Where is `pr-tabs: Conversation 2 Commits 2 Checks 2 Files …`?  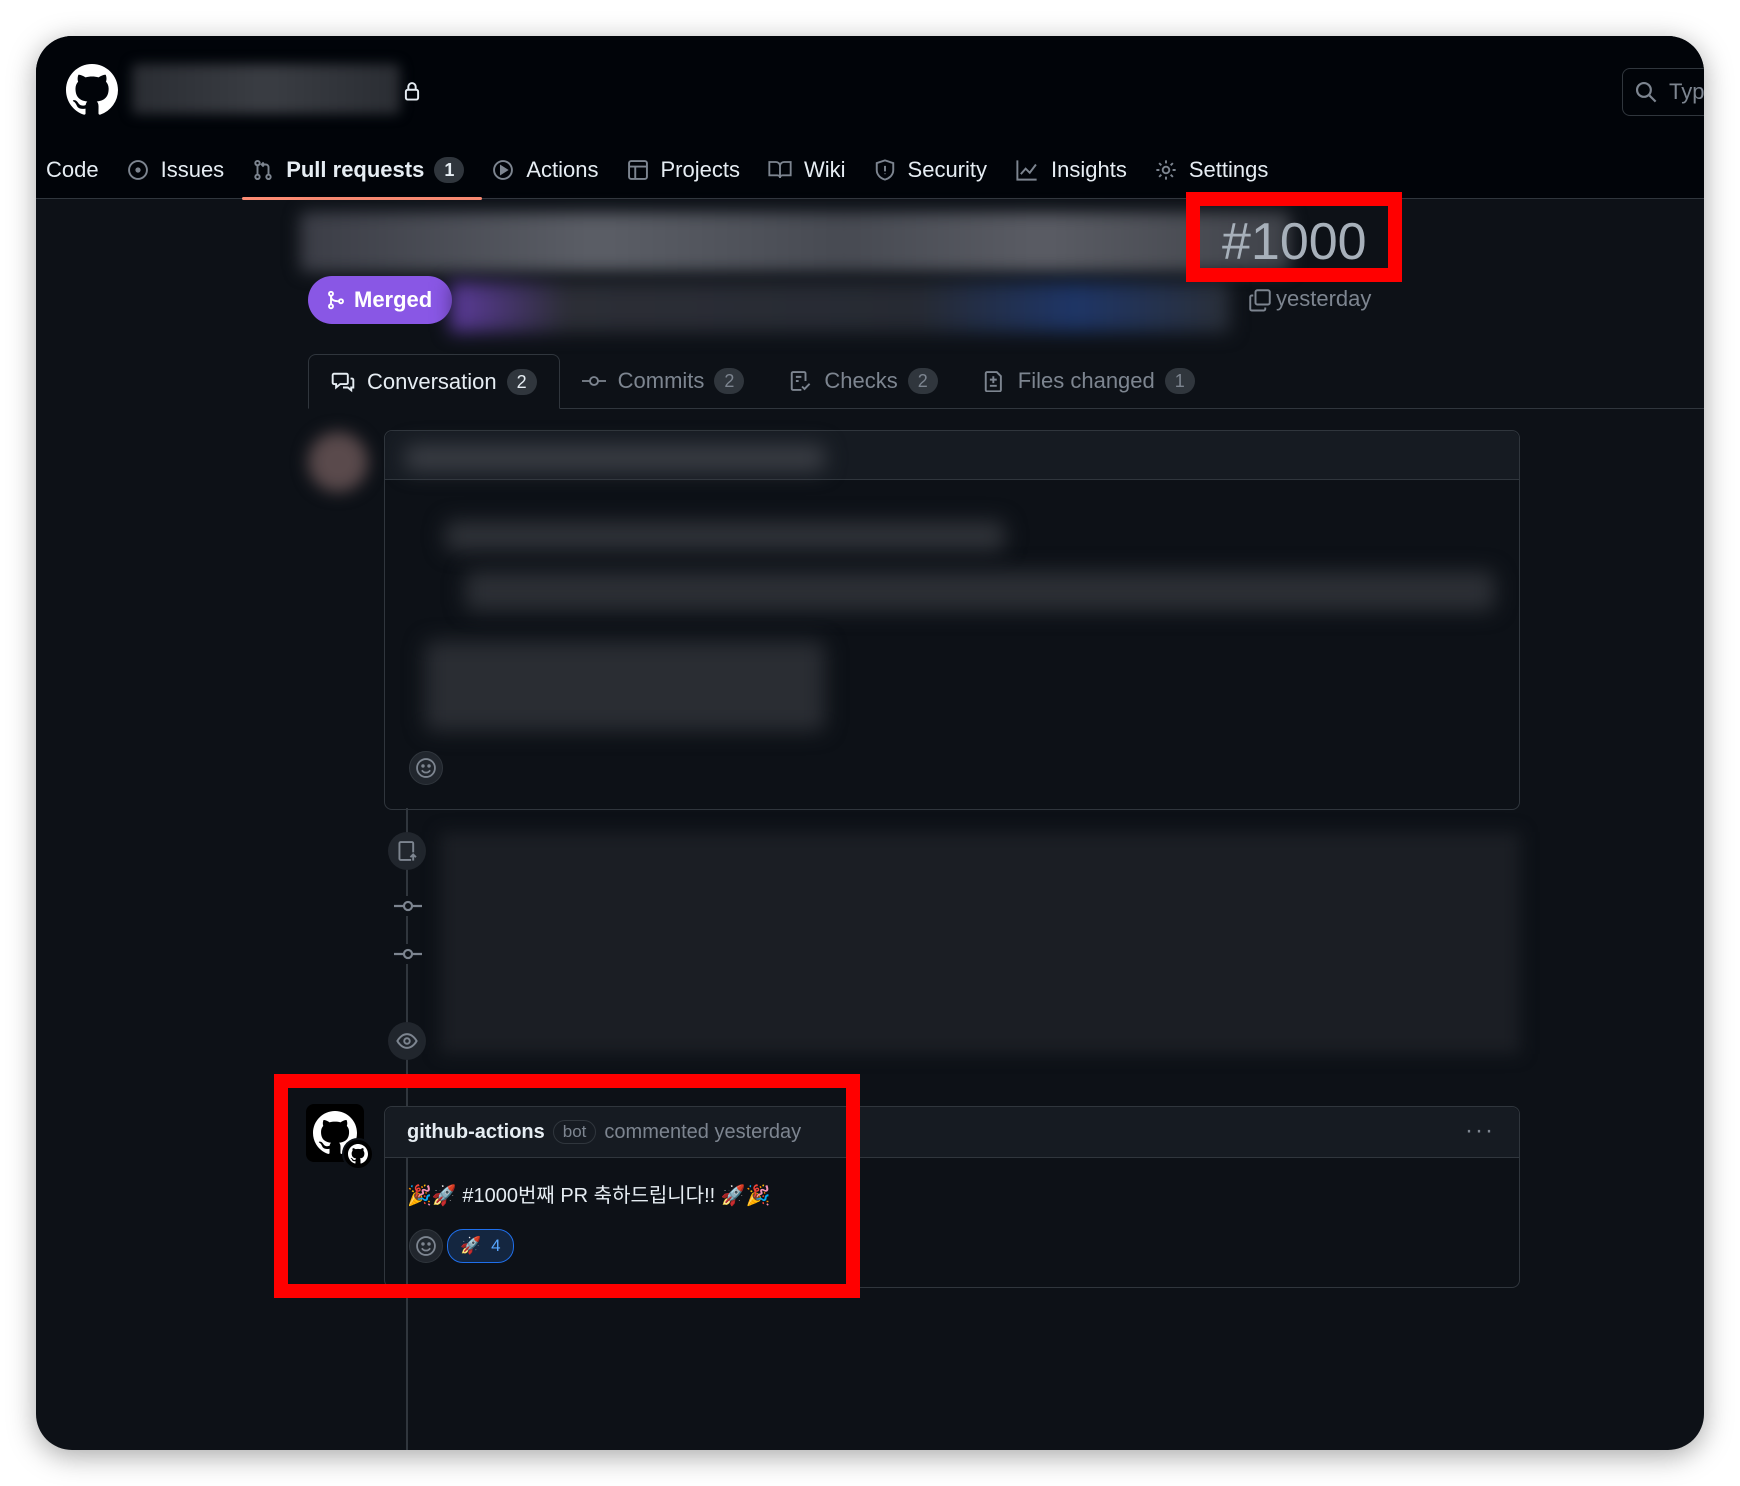
pr-tabs: Conversation 2 Commits 2 Checks 2 Files … is located at coordinates (1006, 381).